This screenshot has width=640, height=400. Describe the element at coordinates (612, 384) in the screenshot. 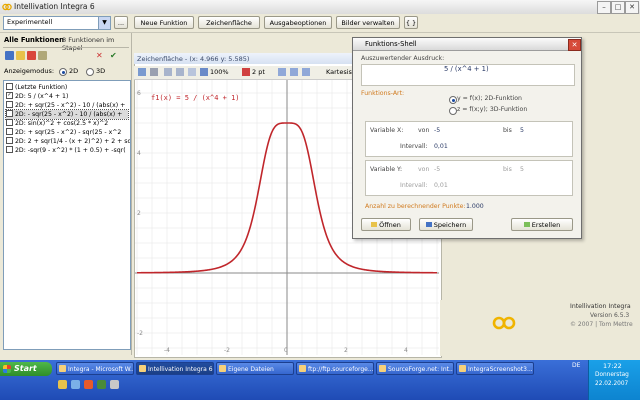

I see `clock-date: 22.02.2007` at that location.